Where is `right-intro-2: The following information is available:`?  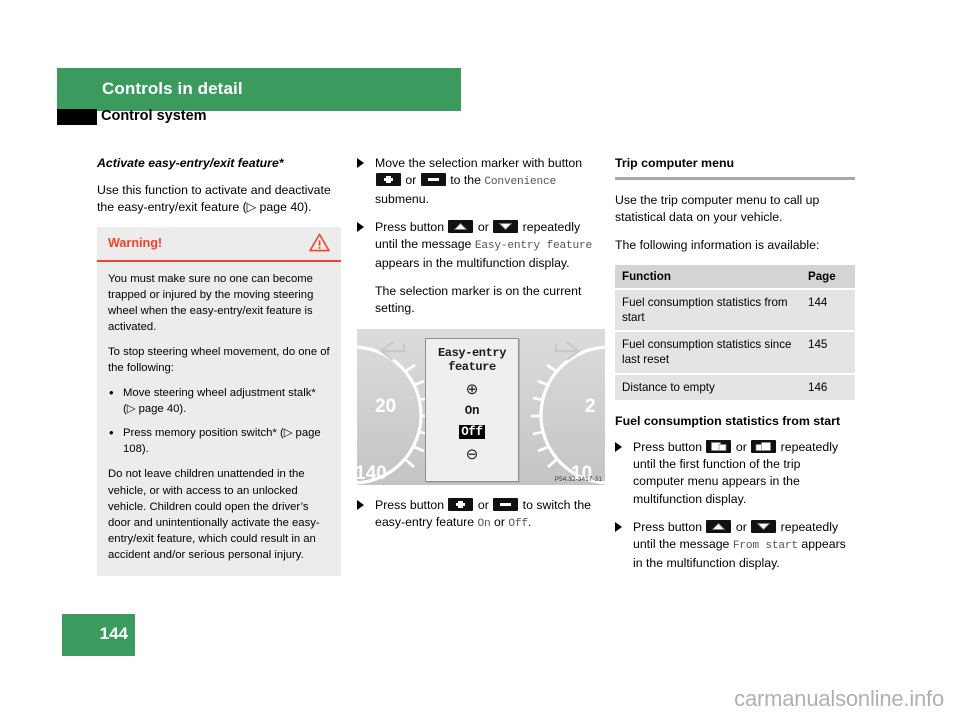
right-intro-2: The following information is available: is located at coordinates (717, 245).